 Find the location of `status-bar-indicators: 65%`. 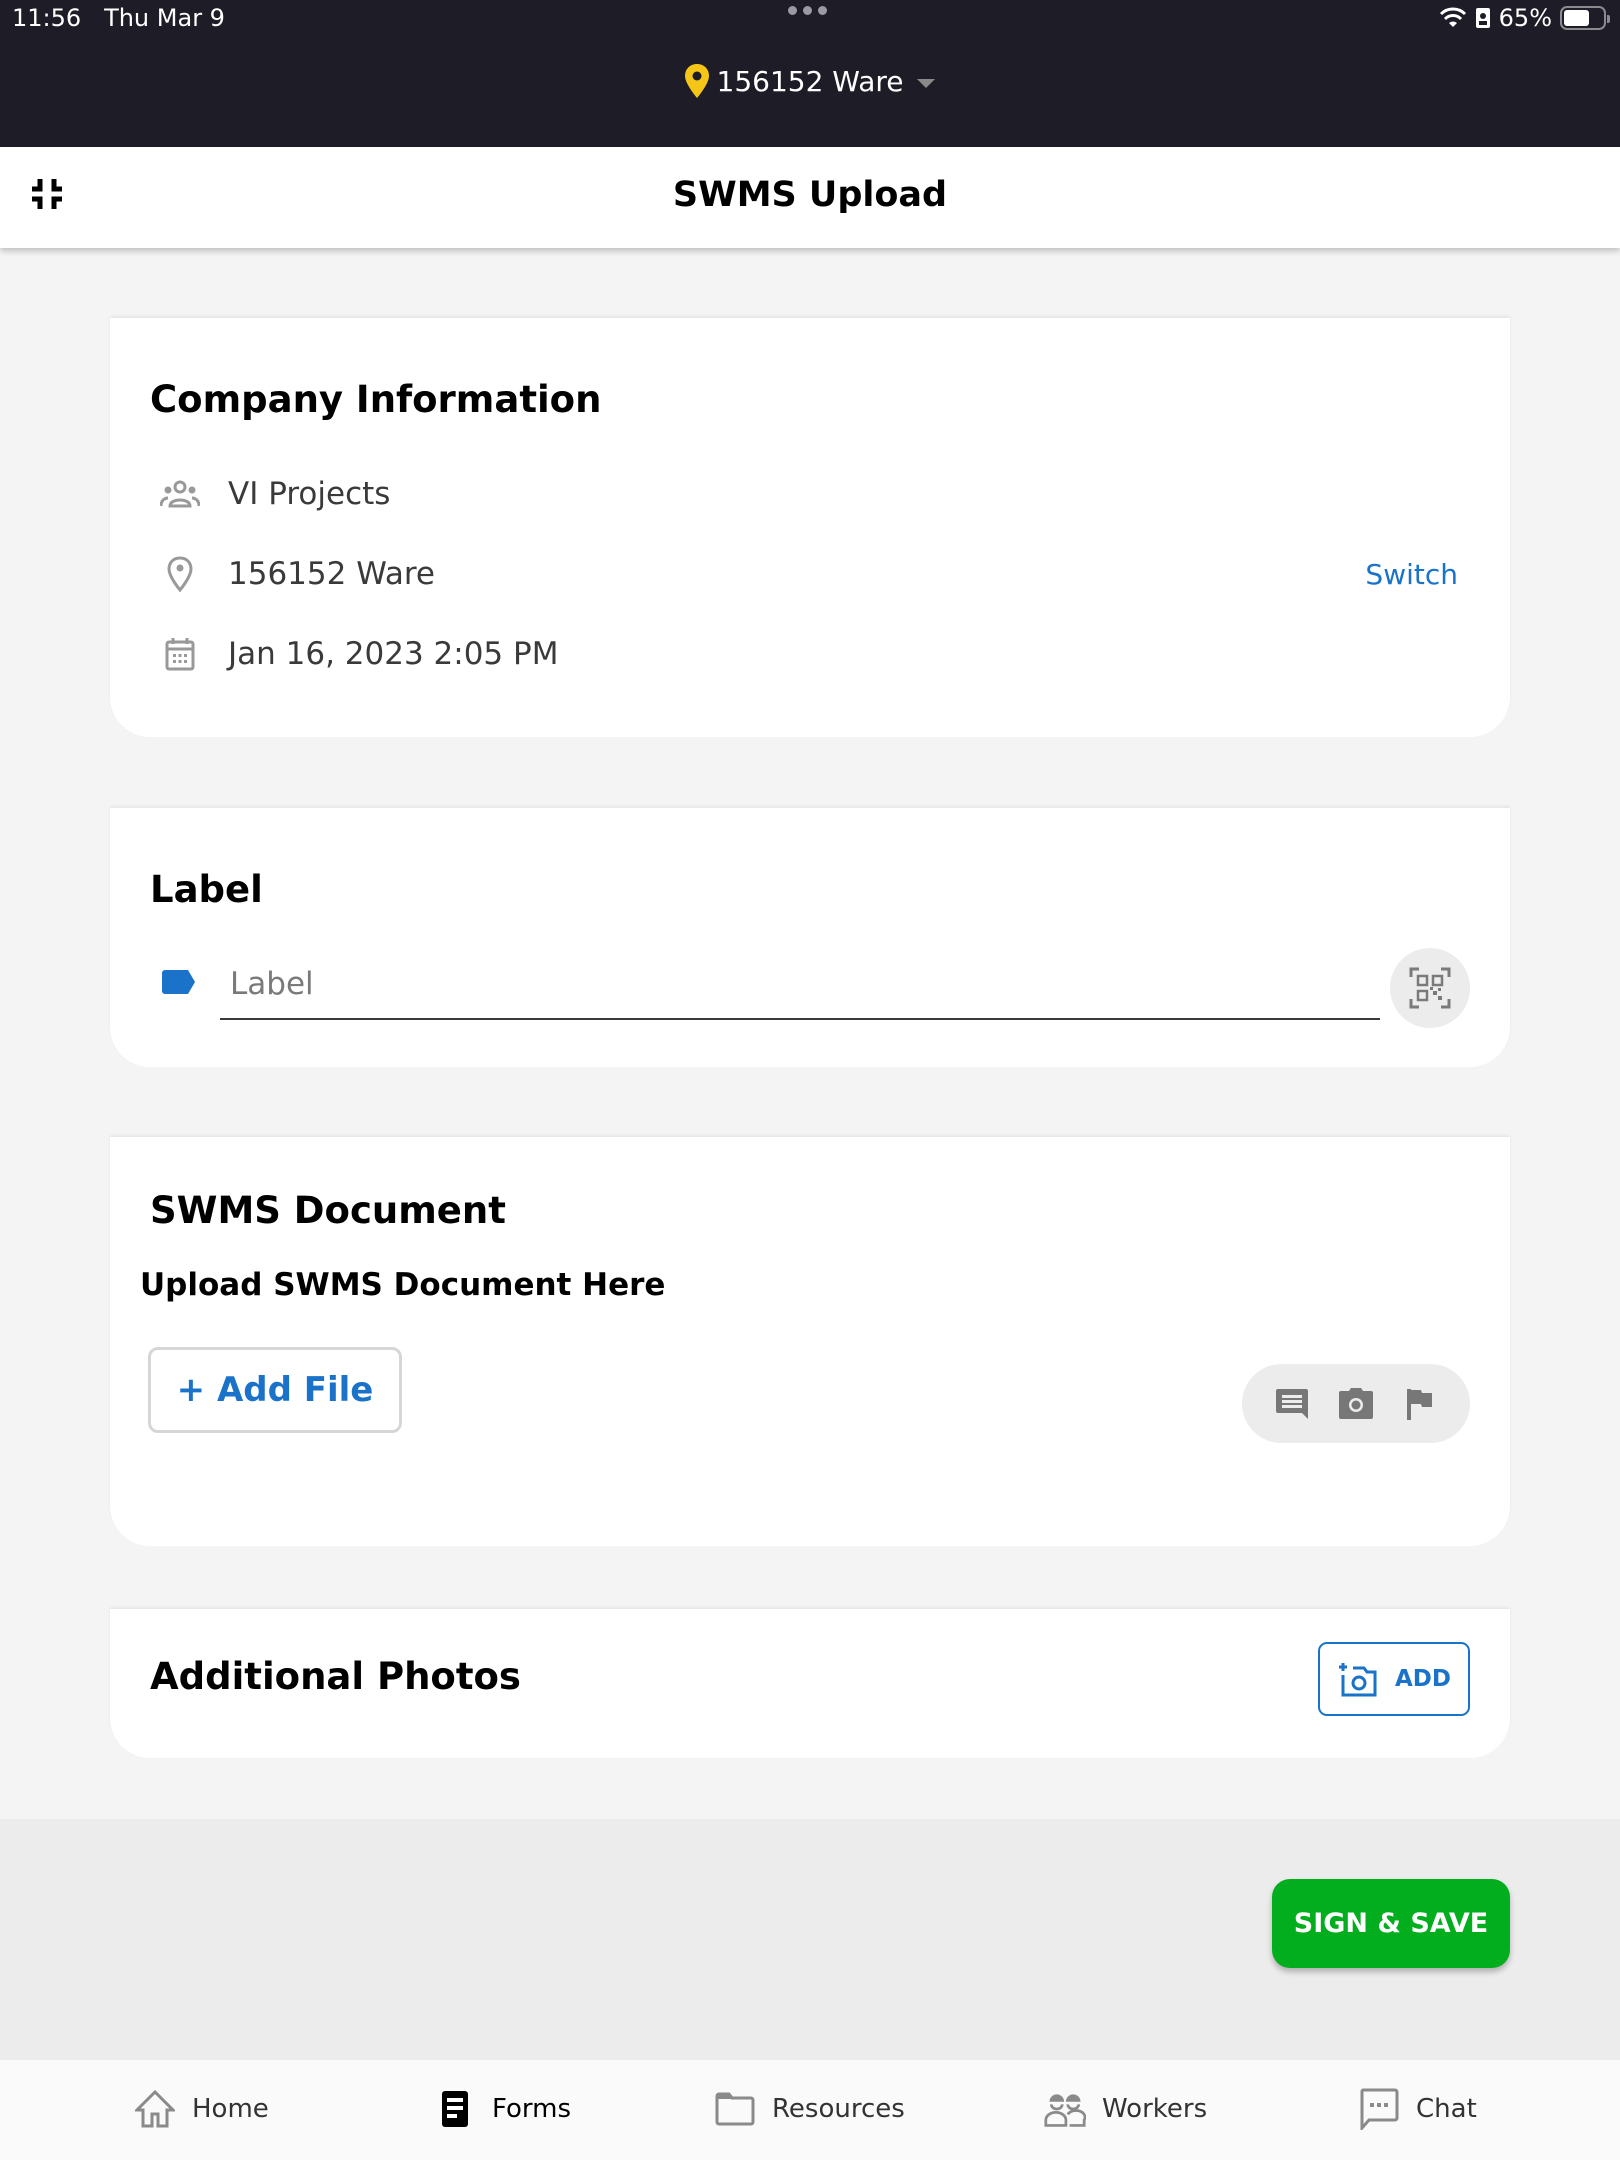

status-bar-indicators: 65% is located at coordinates (1524, 18).